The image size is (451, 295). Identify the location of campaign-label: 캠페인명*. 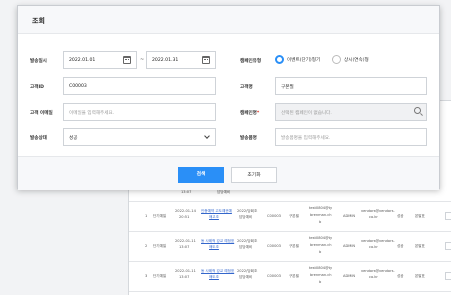
(249, 113).